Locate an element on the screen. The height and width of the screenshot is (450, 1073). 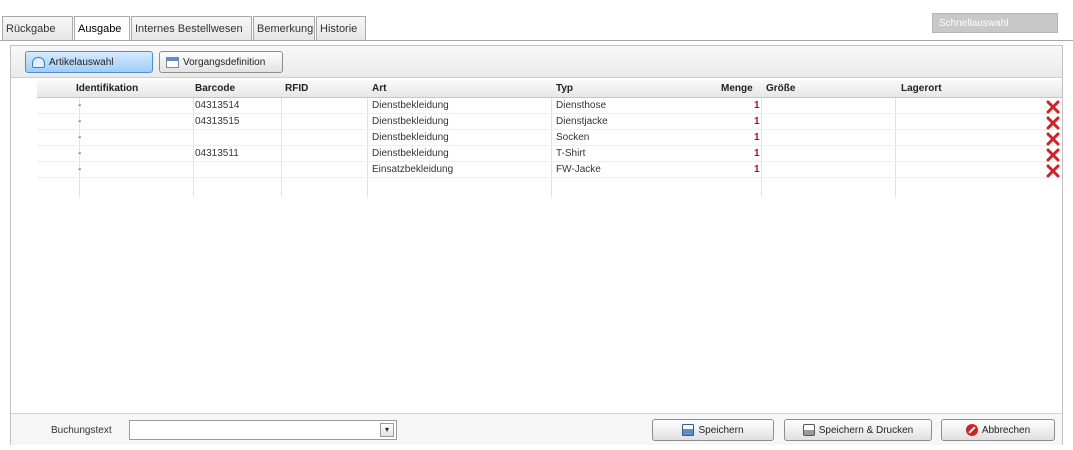
artikelauswahl-button: Artikelauswahl is located at coordinates (89, 62).